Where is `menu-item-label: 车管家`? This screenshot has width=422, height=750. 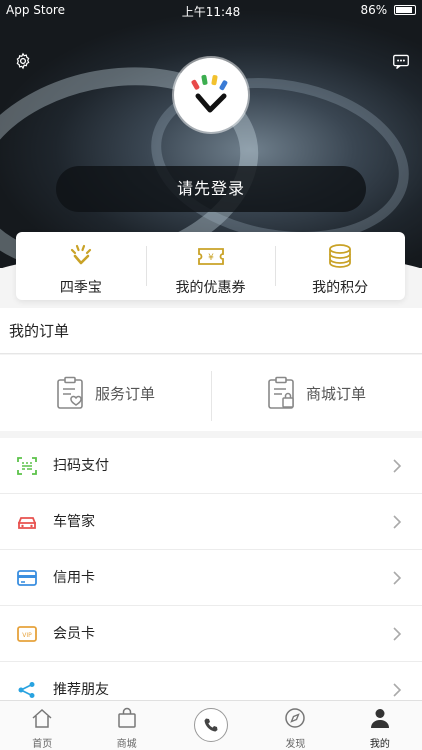
menu-item-label: 车管家 is located at coordinates (74, 522).